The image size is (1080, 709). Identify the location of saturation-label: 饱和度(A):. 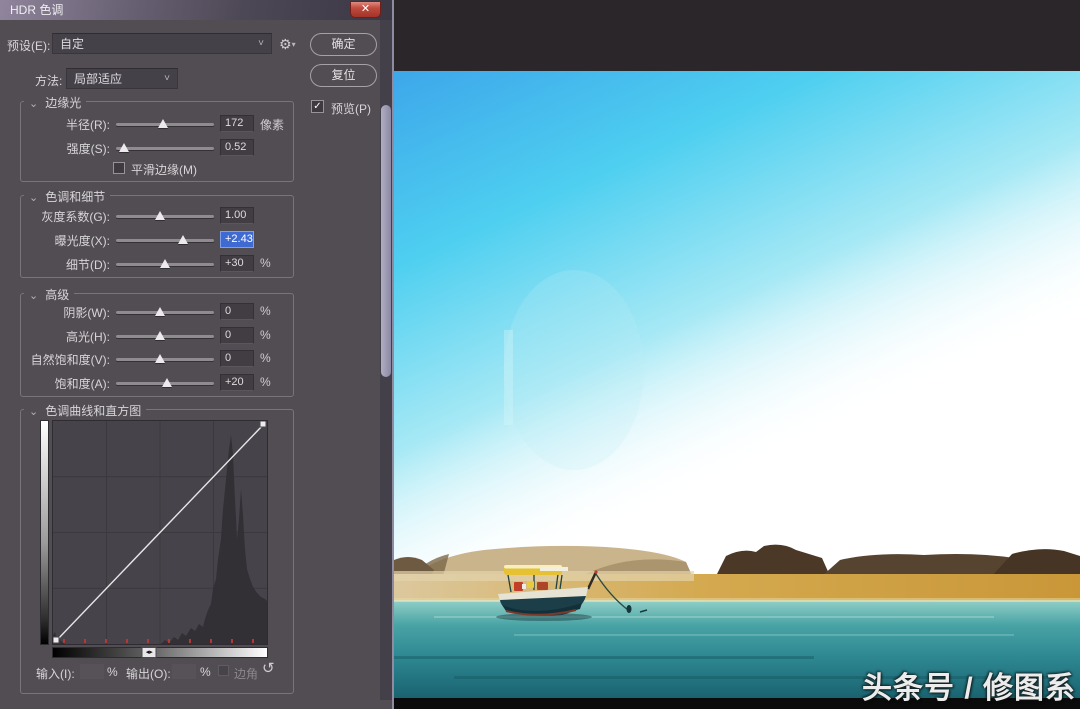
(82, 384).